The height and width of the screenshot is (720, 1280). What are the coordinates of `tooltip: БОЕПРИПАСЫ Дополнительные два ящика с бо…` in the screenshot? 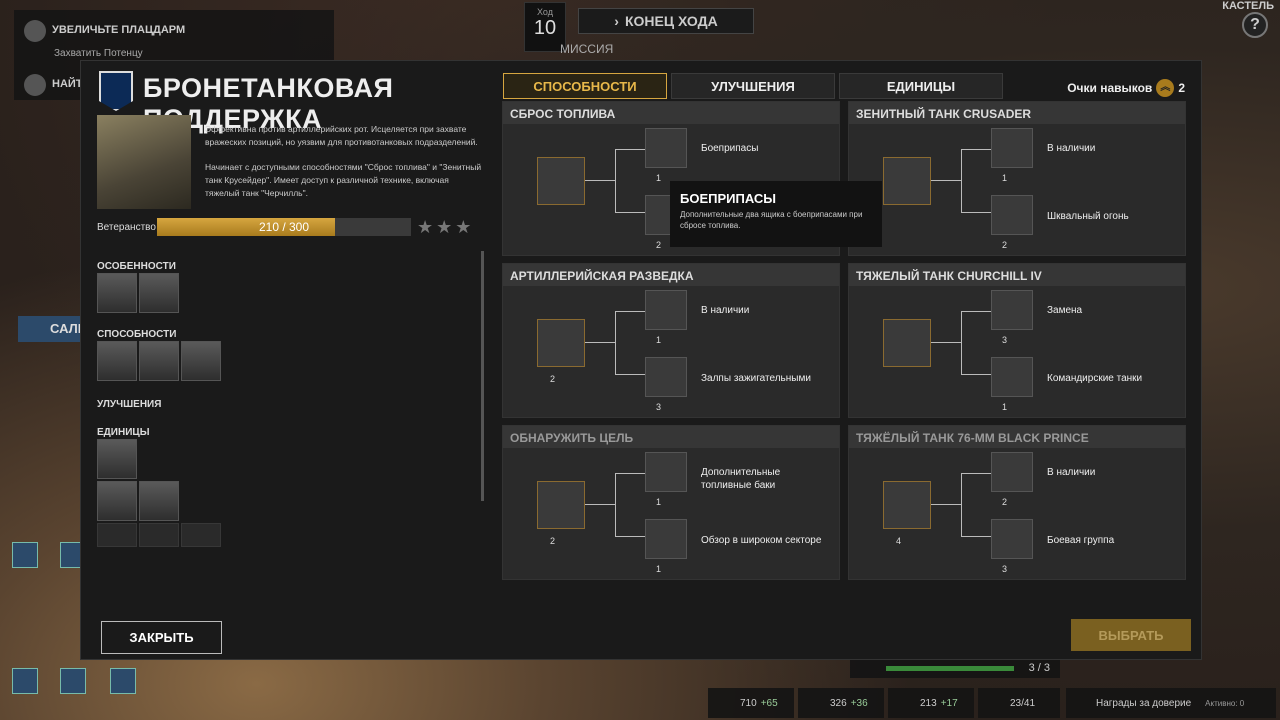 It's located at (776, 214).